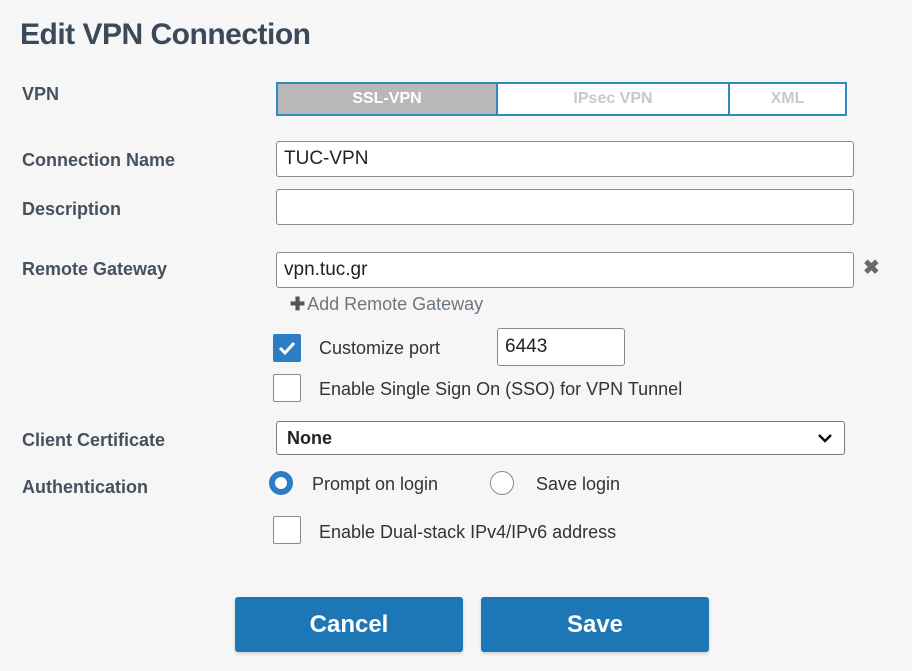 This screenshot has width=912, height=671. What do you see at coordinates (287, 530) in the screenshot?
I see `dual-stack-checkbox` at bounding box center [287, 530].